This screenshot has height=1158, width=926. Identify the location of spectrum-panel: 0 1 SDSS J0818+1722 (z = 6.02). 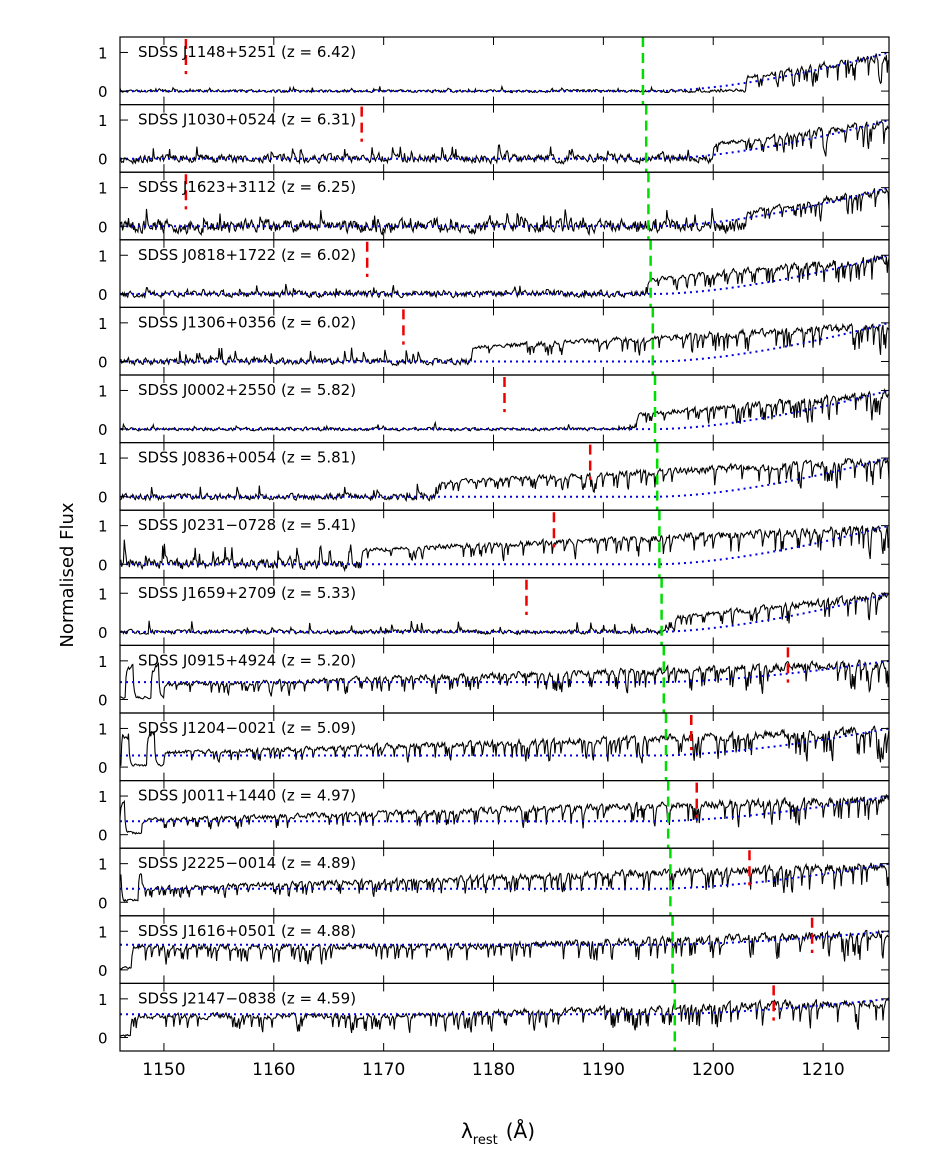
(494, 274).